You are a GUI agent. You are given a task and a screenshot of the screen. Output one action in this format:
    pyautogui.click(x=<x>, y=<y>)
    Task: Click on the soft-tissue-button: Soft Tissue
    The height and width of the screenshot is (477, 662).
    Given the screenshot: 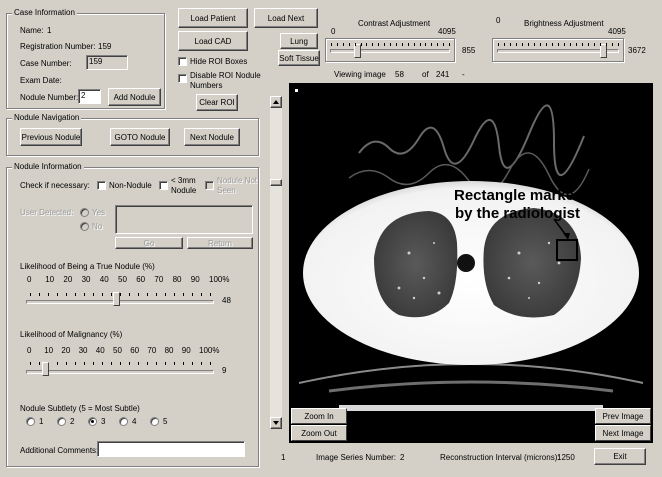 What is the action you would take?
    pyautogui.click(x=299, y=58)
    